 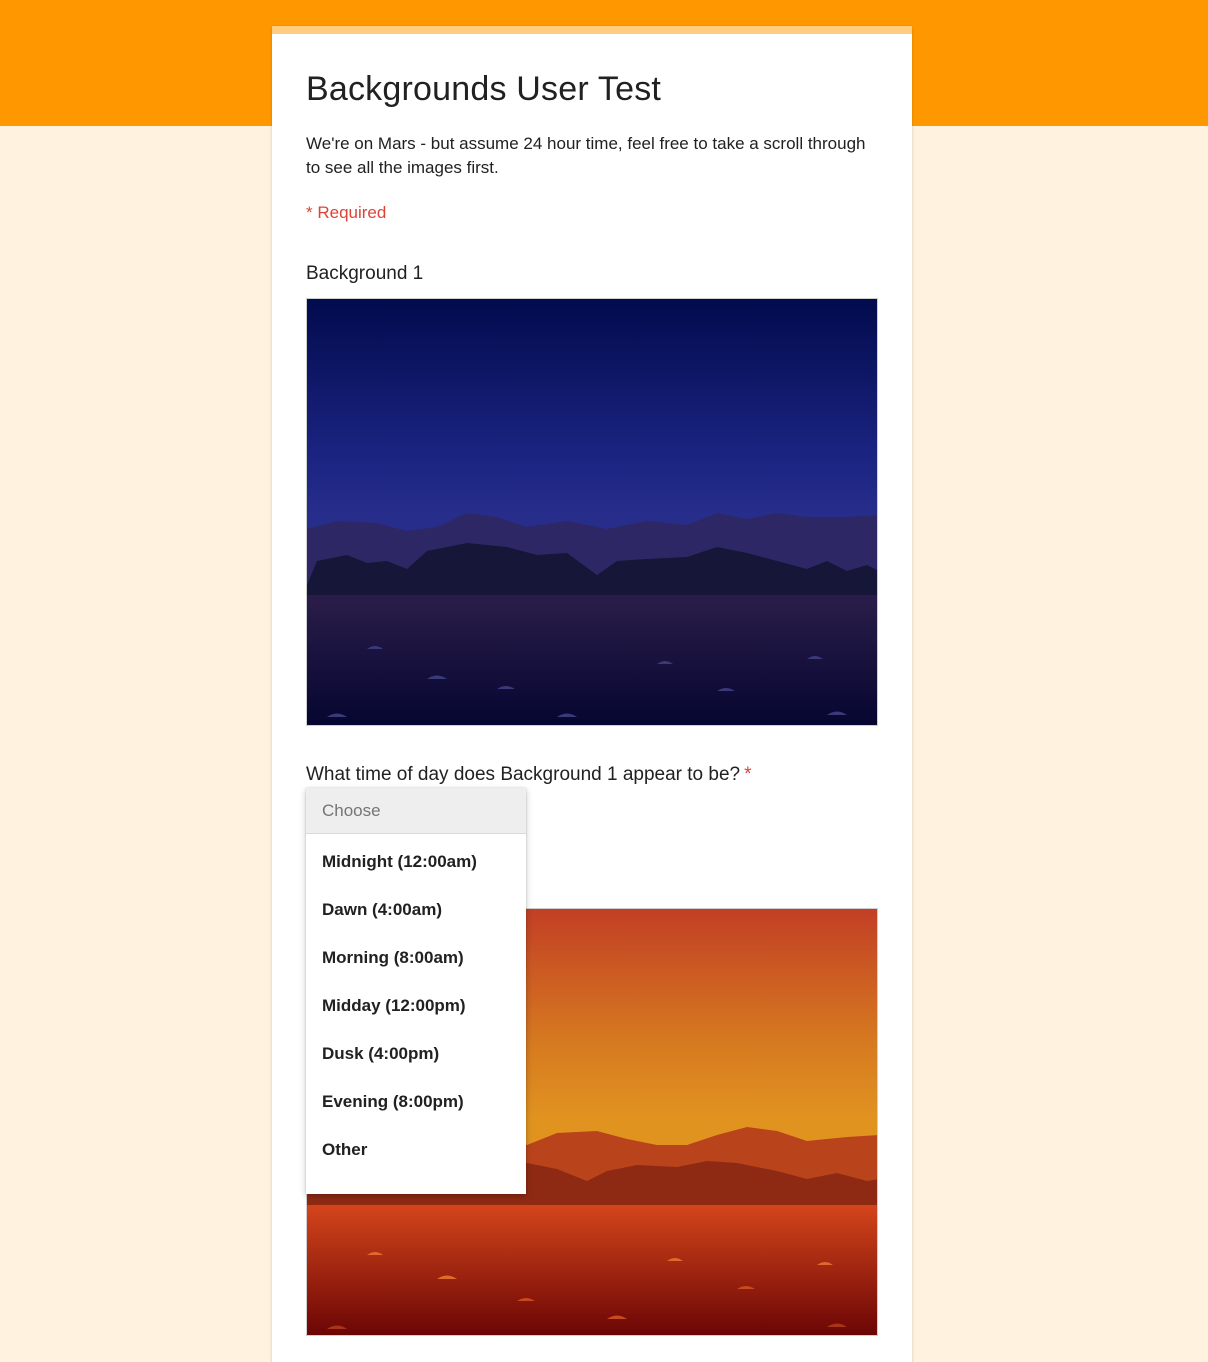 I want to click on option-dusk: Dusk (4:00pm), so click(x=416, y=1054).